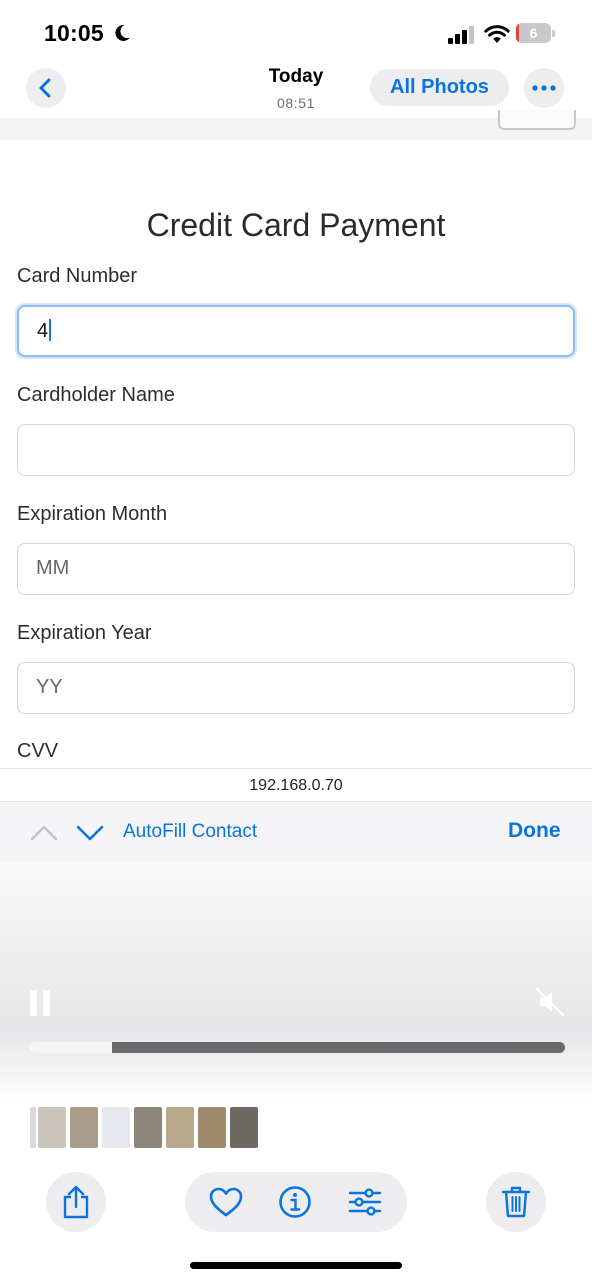 The width and height of the screenshot is (592, 1280). What do you see at coordinates (90, 833) in the screenshot?
I see `chevron-down-icon` at bounding box center [90, 833].